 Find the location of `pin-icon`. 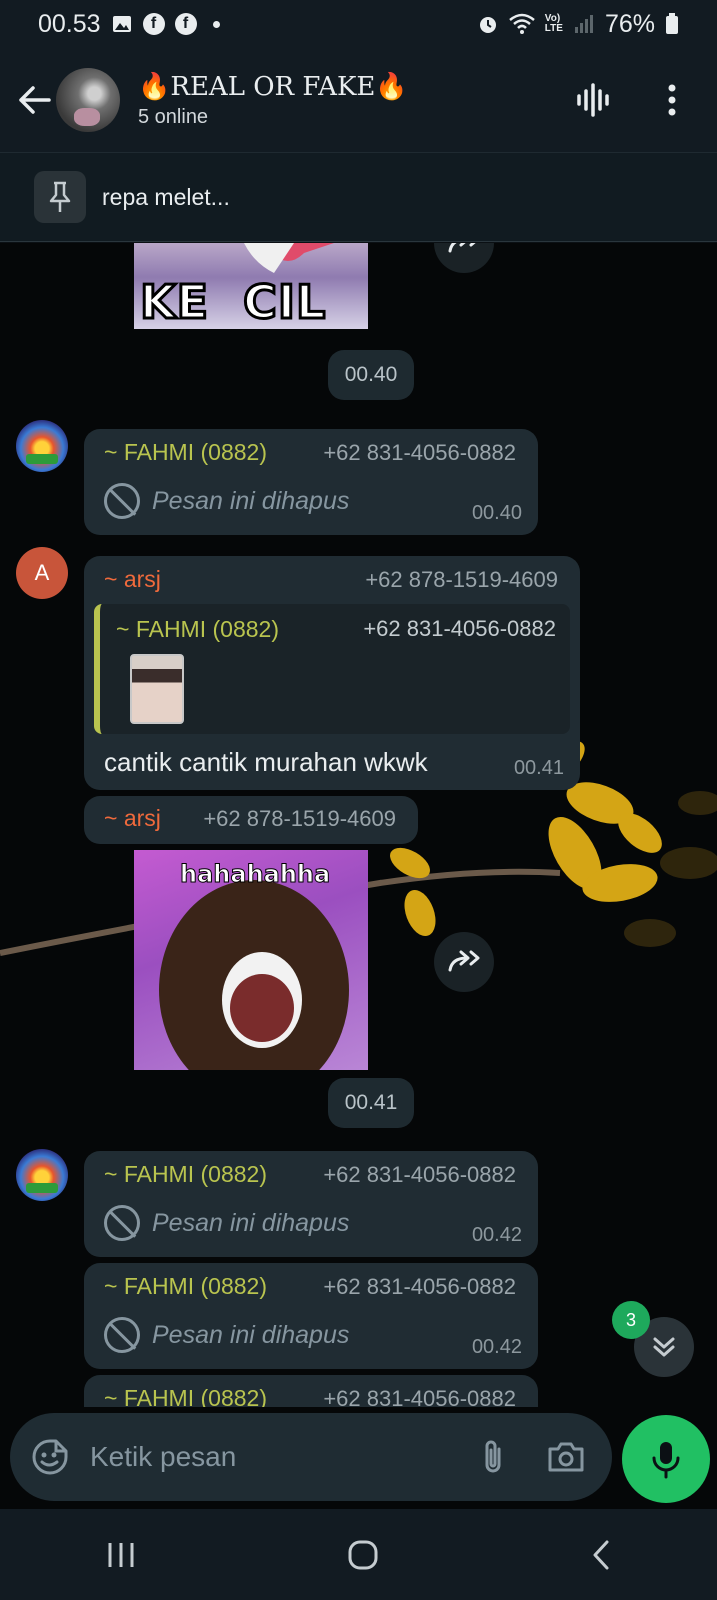

pin-icon is located at coordinates (60, 197).